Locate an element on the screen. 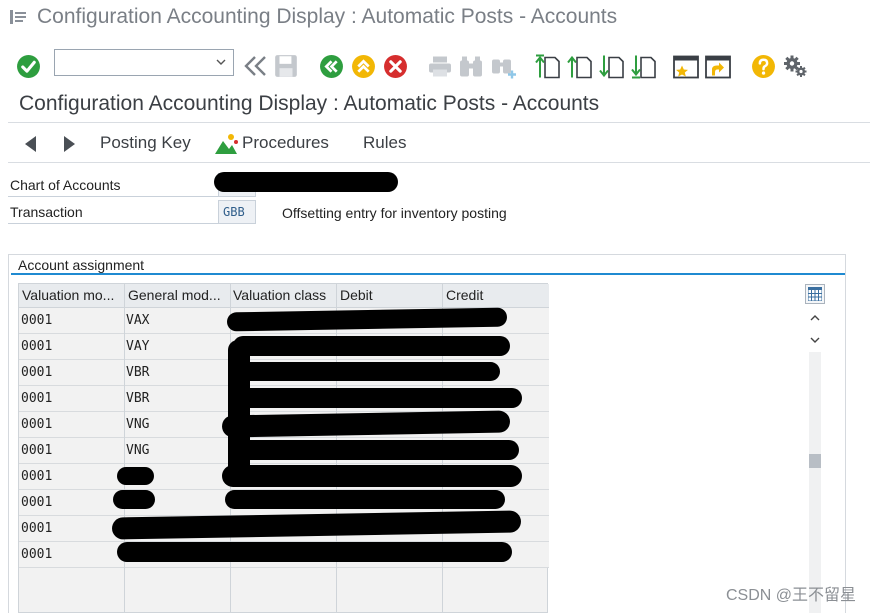 Image resolution: width=870 pixels, height=613 pixels. command-field is located at coordinates (144, 62).